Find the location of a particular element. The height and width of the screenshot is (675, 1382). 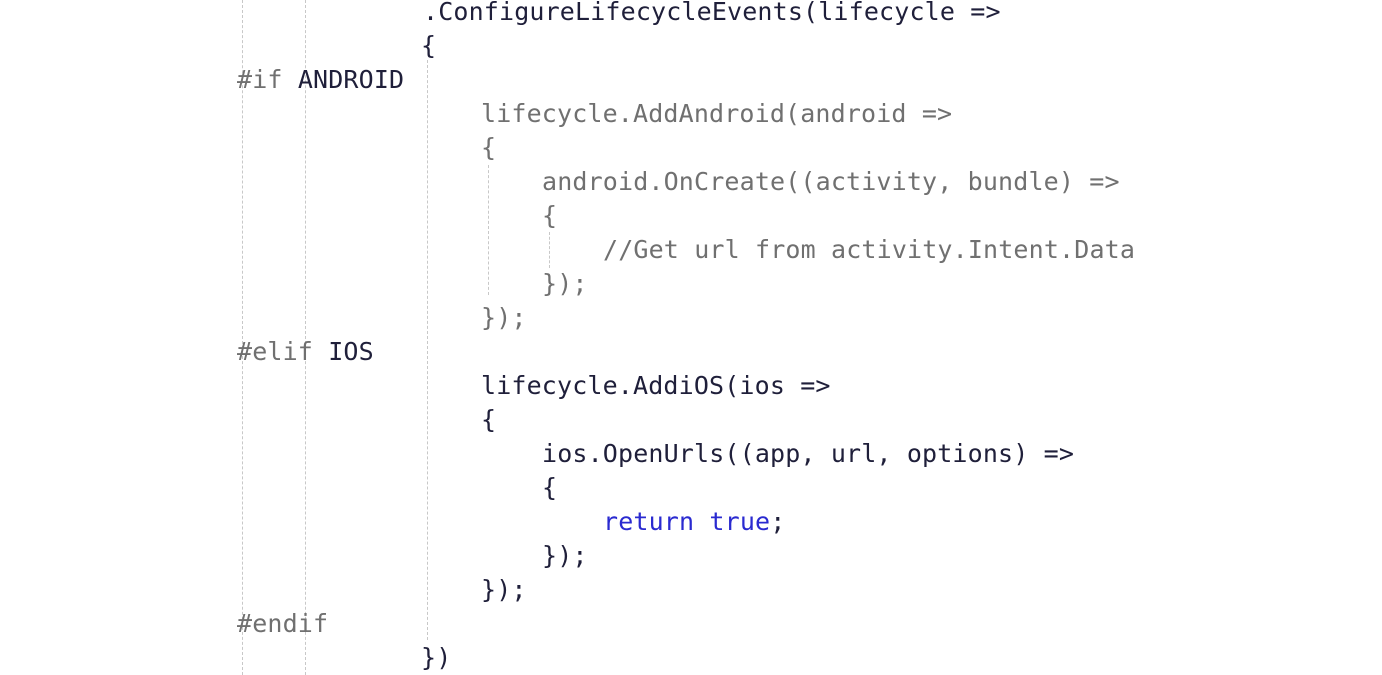

code-token: .ConfigureLifecycleEvents(lifecycle => is located at coordinates (712, 13).